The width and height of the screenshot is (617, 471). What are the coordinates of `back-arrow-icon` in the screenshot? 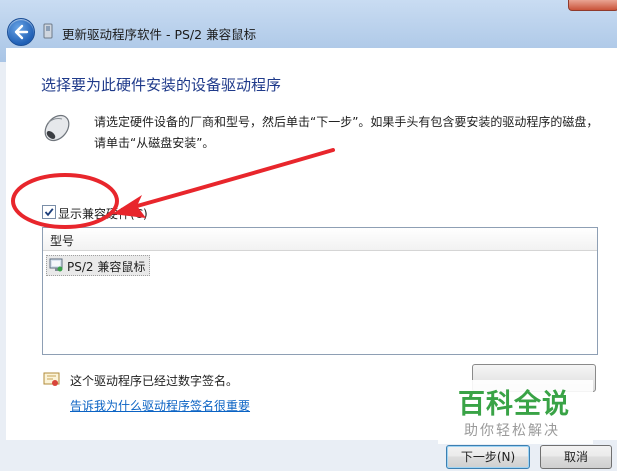 It's located at (21, 32).